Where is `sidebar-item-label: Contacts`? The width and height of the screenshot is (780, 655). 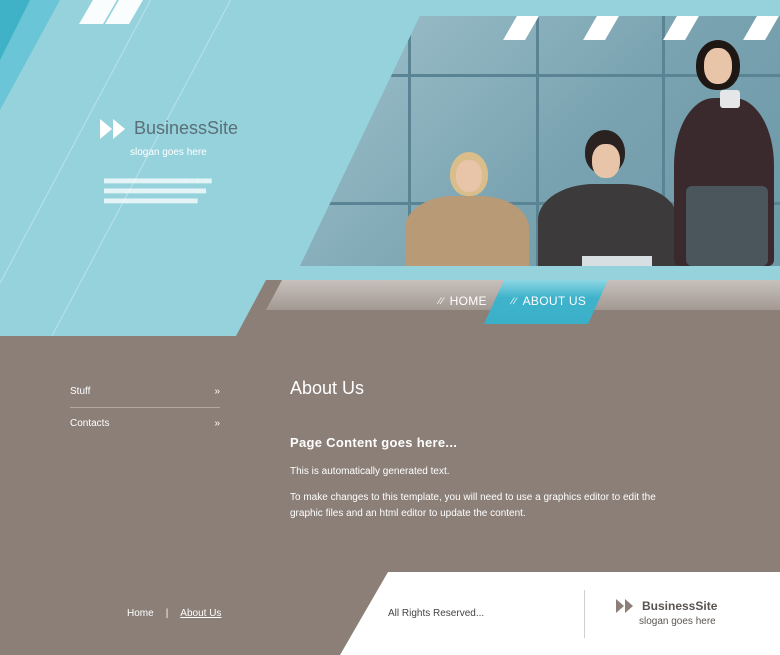
sidebar-item-label: Contacts is located at coordinates (90, 423).